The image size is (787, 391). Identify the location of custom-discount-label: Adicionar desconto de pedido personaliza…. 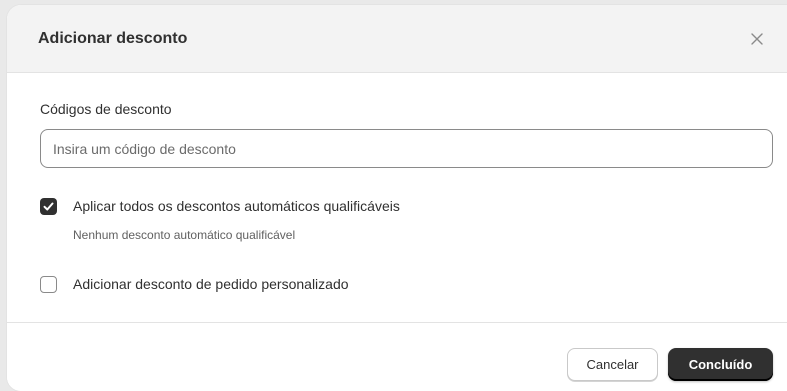
(211, 284).